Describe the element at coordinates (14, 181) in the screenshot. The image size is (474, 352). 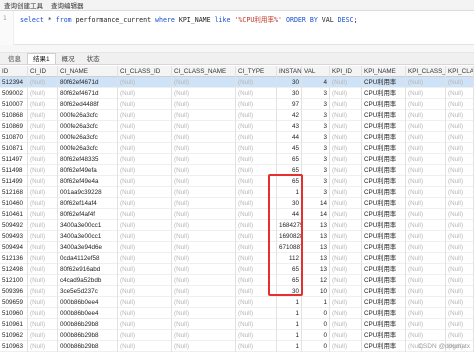
I see `cell-id: 511499` at that location.